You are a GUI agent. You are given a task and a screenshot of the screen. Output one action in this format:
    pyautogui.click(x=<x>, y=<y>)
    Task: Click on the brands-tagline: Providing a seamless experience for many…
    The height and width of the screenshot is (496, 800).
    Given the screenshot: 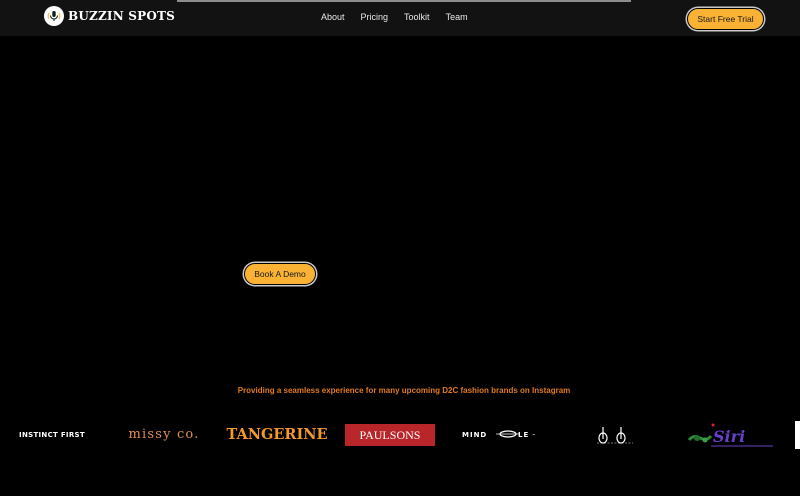 What is the action you would take?
    pyautogui.click(x=404, y=390)
    